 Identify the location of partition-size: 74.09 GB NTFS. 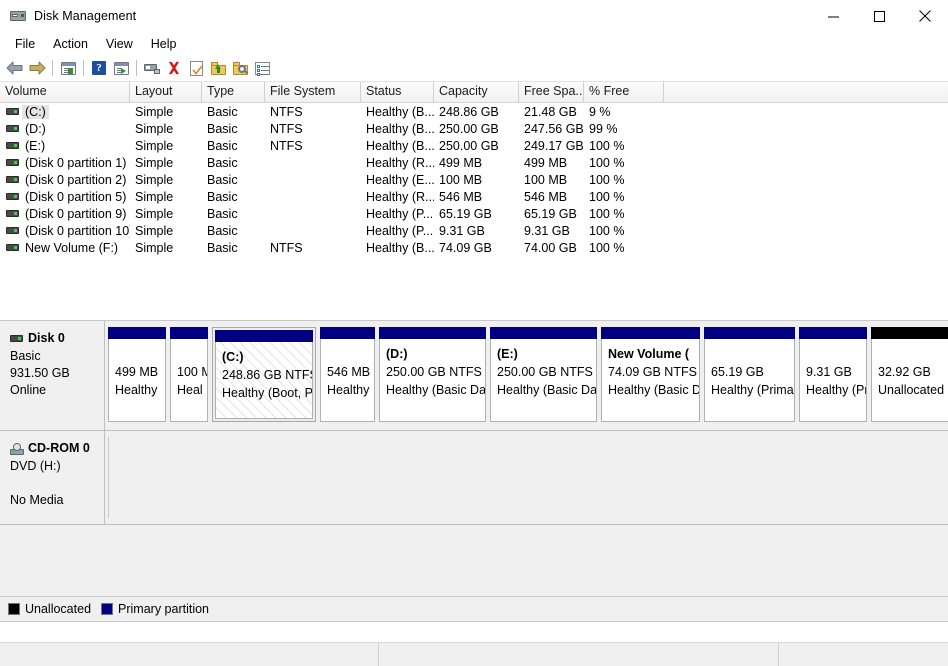
(652, 372).